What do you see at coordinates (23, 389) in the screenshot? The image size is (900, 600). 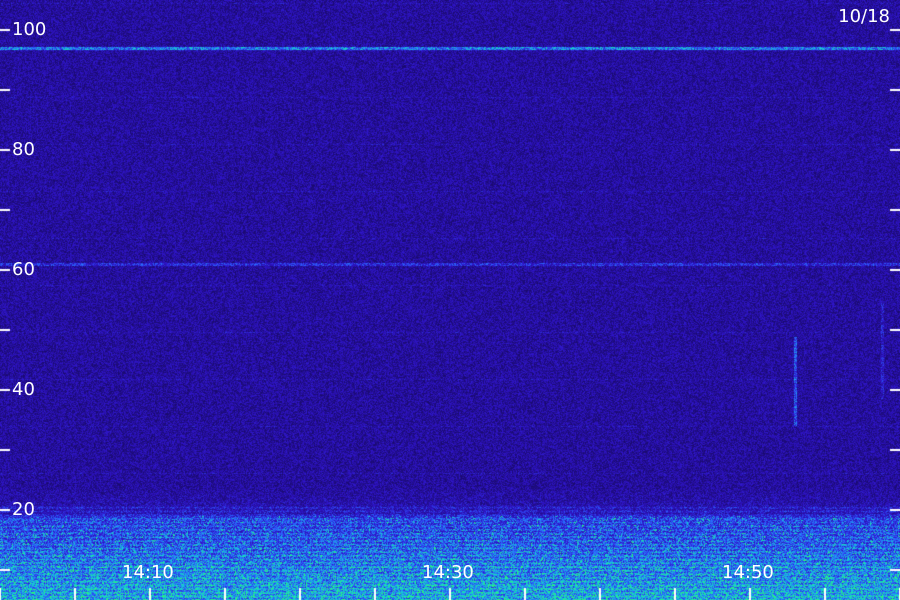 I see `y-tick-label: 40` at bounding box center [23, 389].